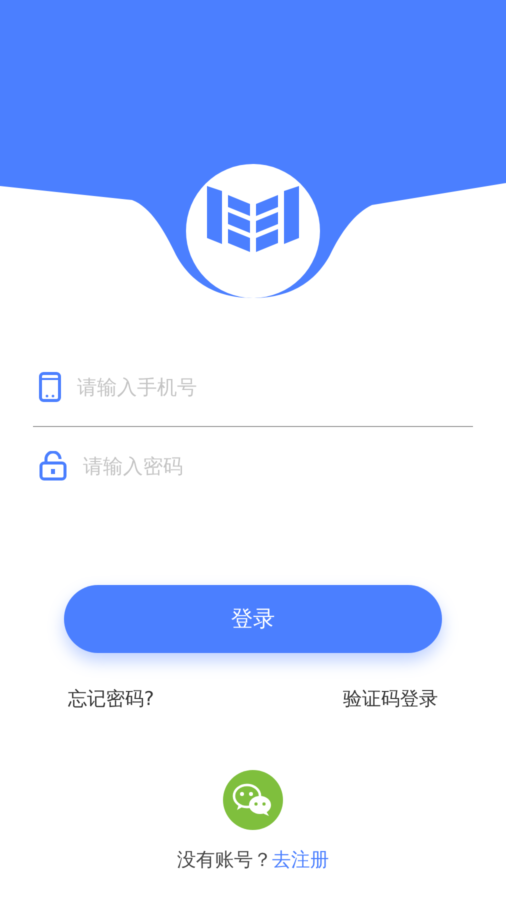 The width and height of the screenshot is (506, 900). I want to click on unlock-icon, so click(53, 466).